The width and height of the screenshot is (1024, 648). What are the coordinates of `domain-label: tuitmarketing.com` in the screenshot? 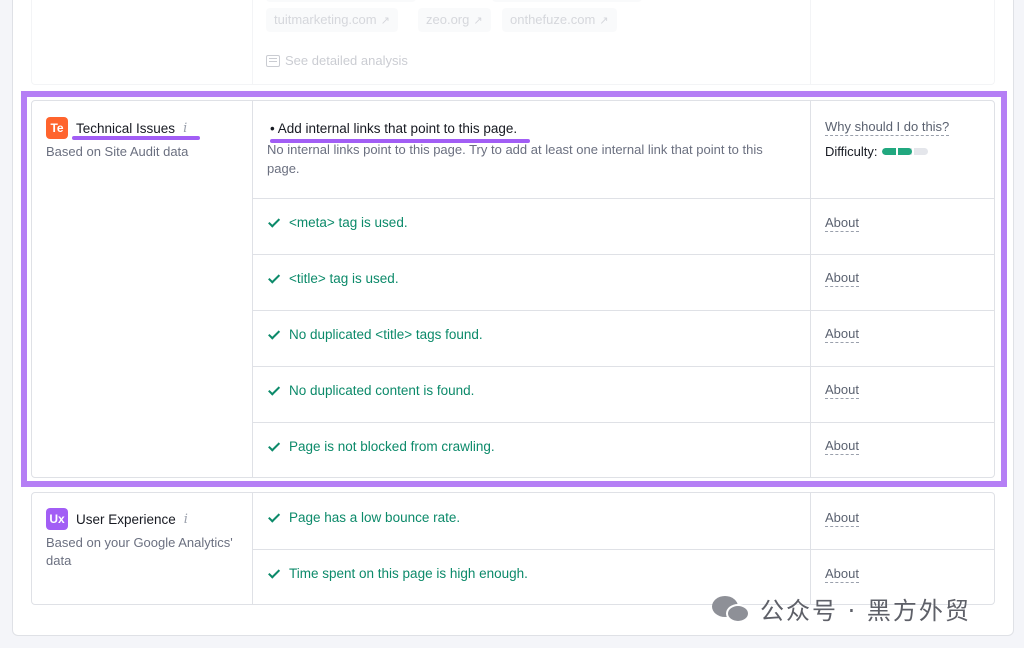 It's located at (325, 19).